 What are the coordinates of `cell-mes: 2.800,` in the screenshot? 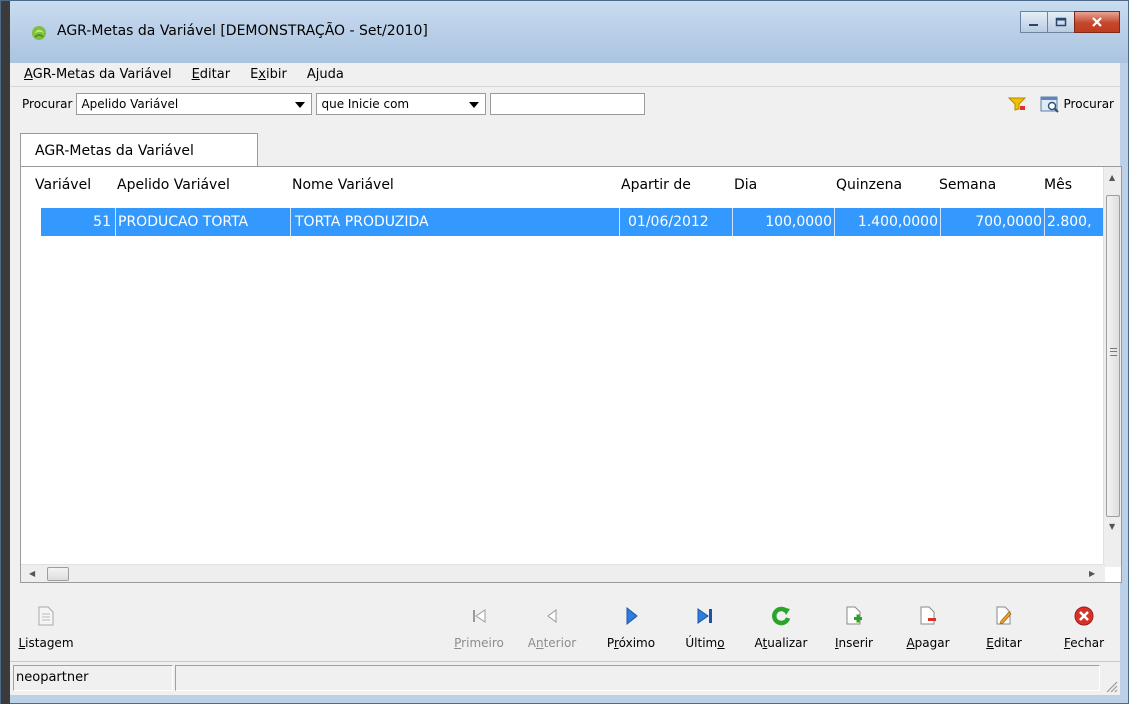 It's located at (1069, 222).